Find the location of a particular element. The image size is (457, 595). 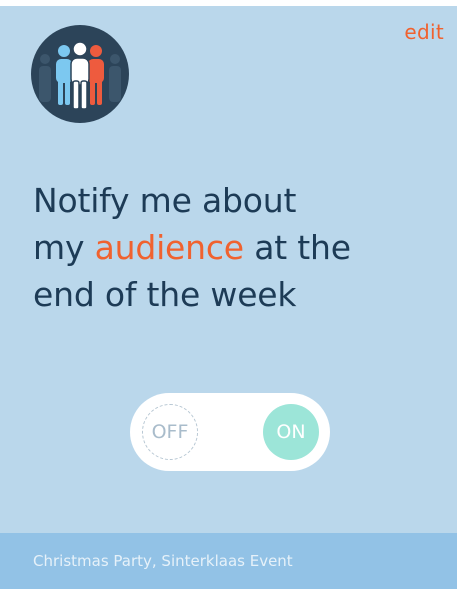

headline-line-1: Notify me about is located at coordinates (165, 200).